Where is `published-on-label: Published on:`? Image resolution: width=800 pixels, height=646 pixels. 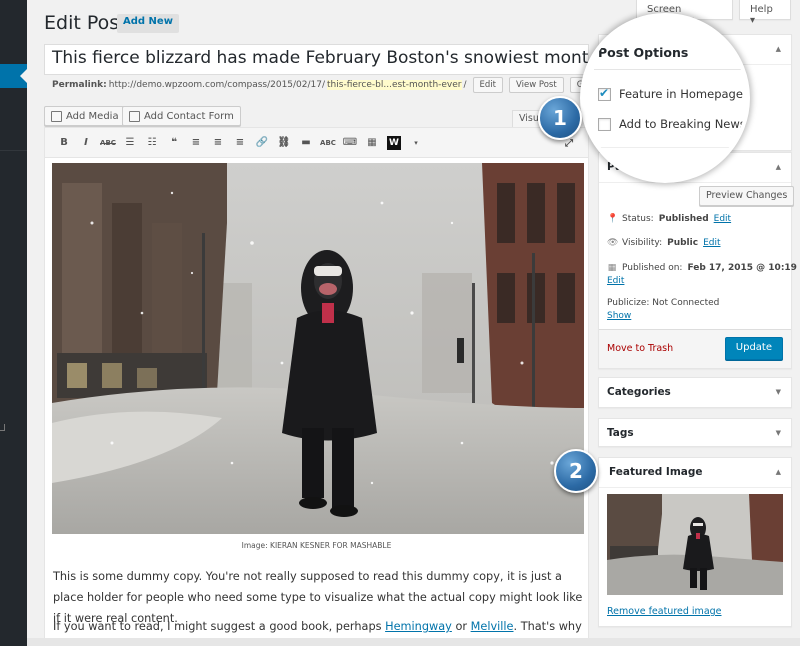 published-on-label: Published on: is located at coordinates (652, 268).